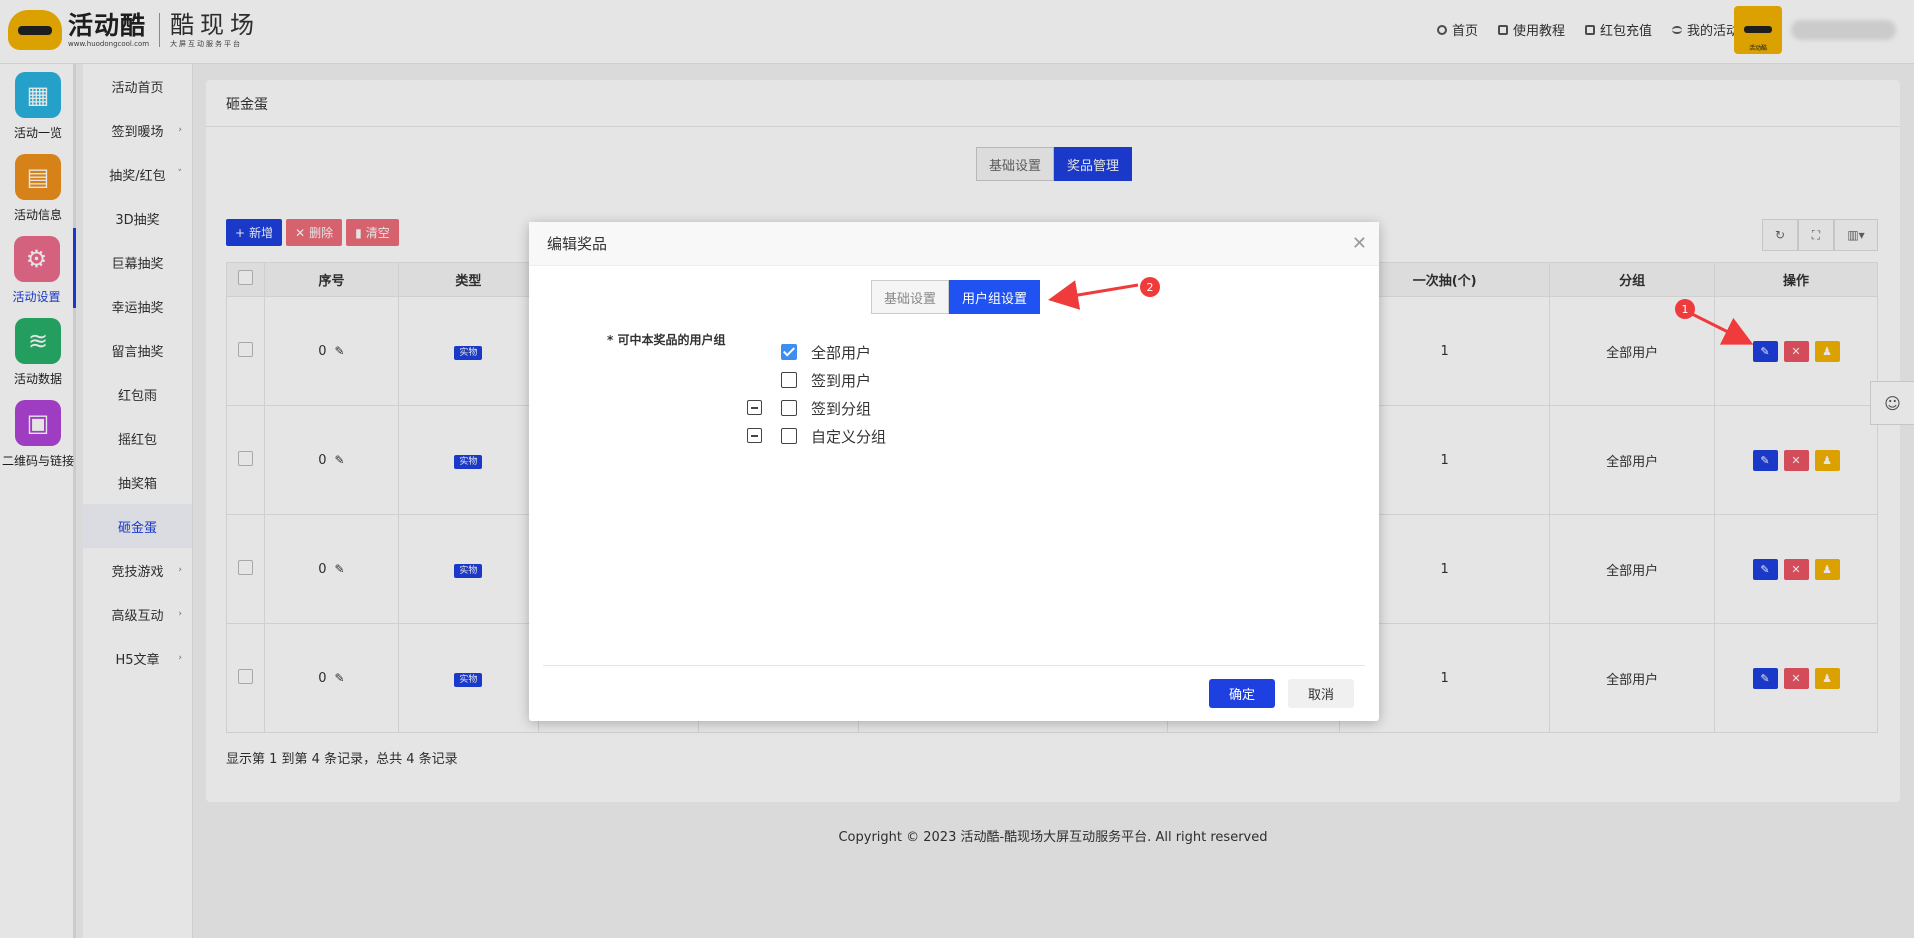 Image resolution: width=1914 pixels, height=938 pixels. What do you see at coordinates (910, 297) in the screenshot?
I see `tab-basic-settings: 基础设置` at bounding box center [910, 297].